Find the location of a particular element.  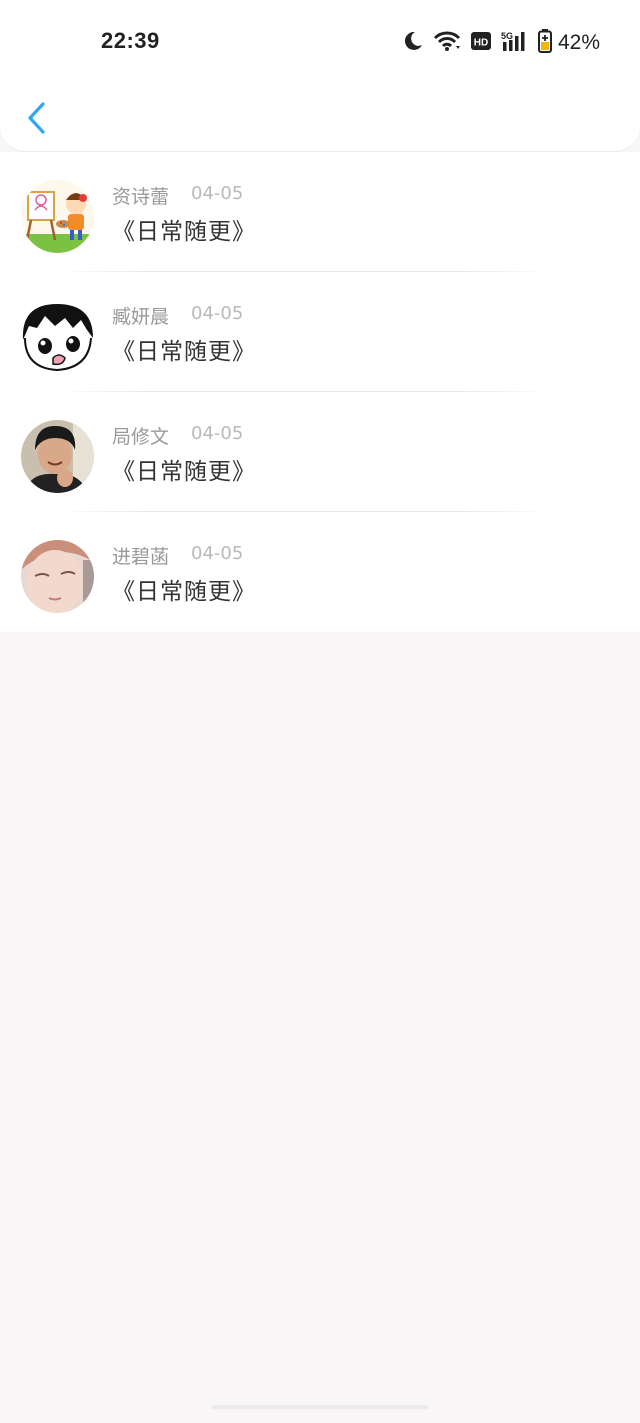

back-button is located at coordinates (36, 118).